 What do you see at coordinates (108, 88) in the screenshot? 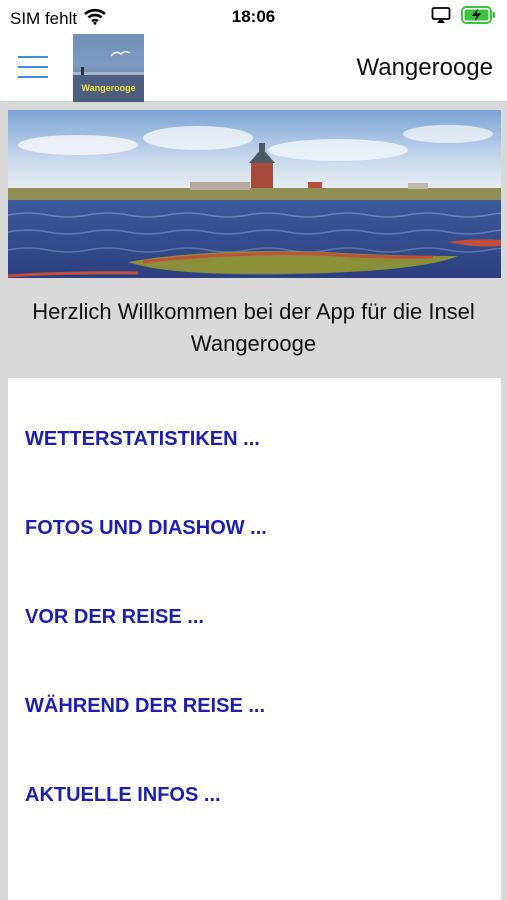
I see `logo-text: Wangerooge` at bounding box center [108, 88].